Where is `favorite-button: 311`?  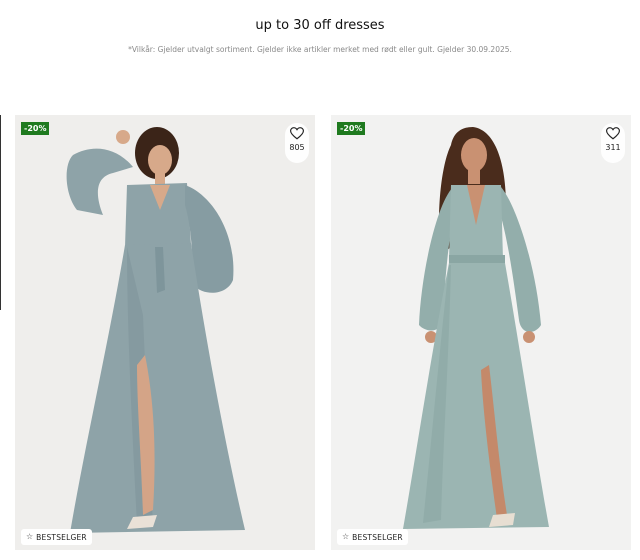 favorite-button: 311 is located at coordinates (613, 143).